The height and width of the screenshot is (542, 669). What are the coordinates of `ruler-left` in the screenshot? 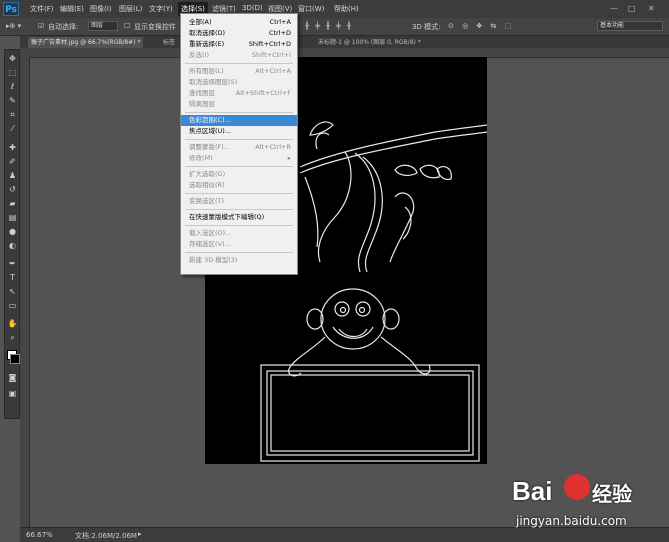 It's located at (25, 292).